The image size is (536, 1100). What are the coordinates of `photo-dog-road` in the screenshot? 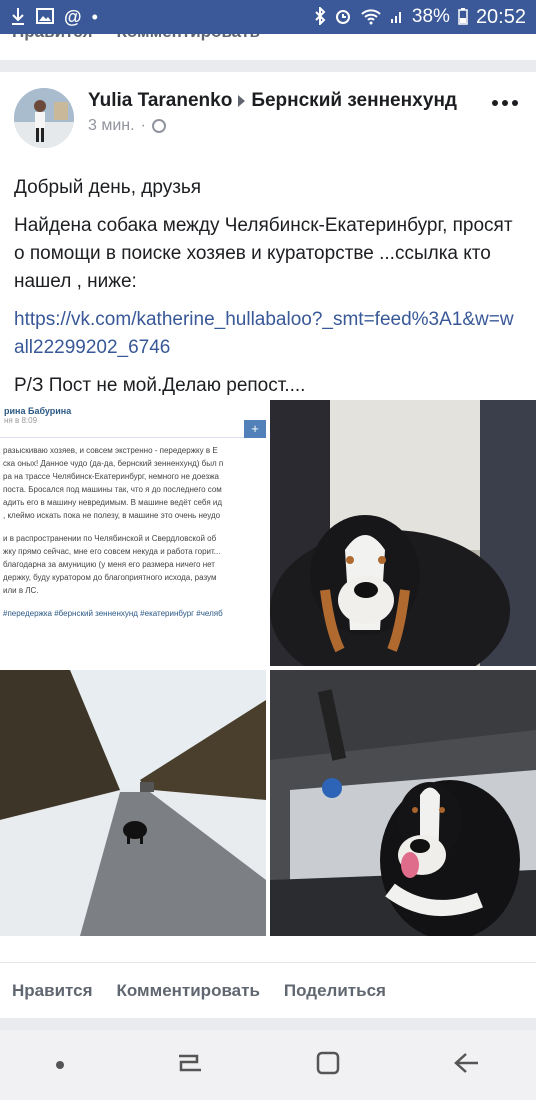 It's located at (133, 803).